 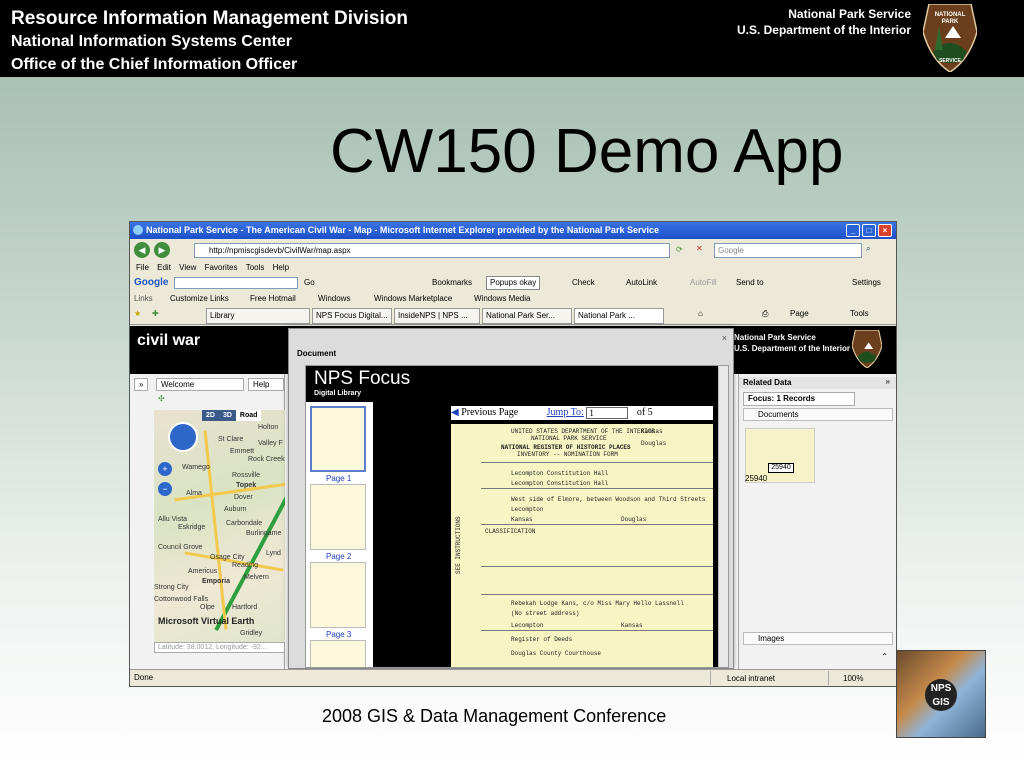 I want to click on back-icon: ◀, so click(x=142, y=250).